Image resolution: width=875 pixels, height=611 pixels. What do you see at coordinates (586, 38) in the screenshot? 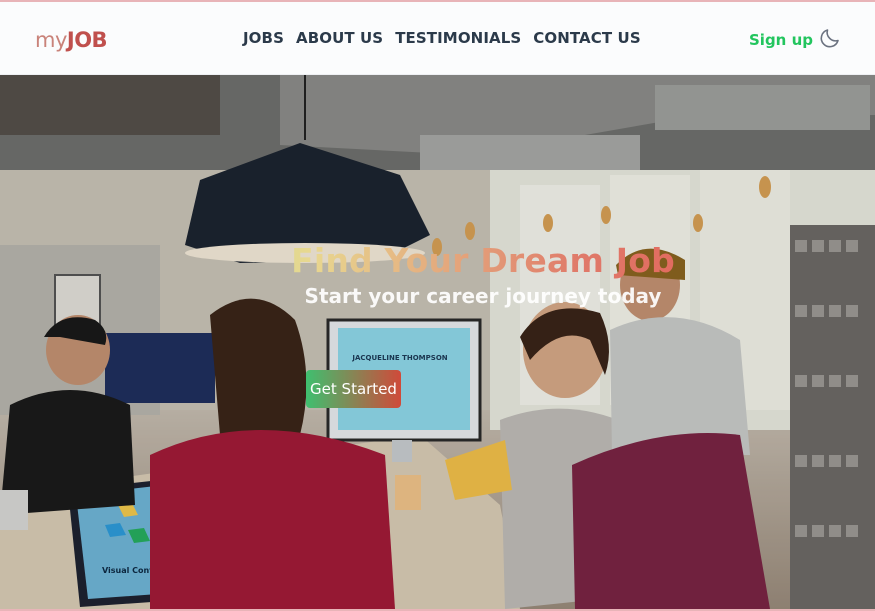
I see `nav-link-contact-us: CONTACT US` at bounding box center [586, 38].